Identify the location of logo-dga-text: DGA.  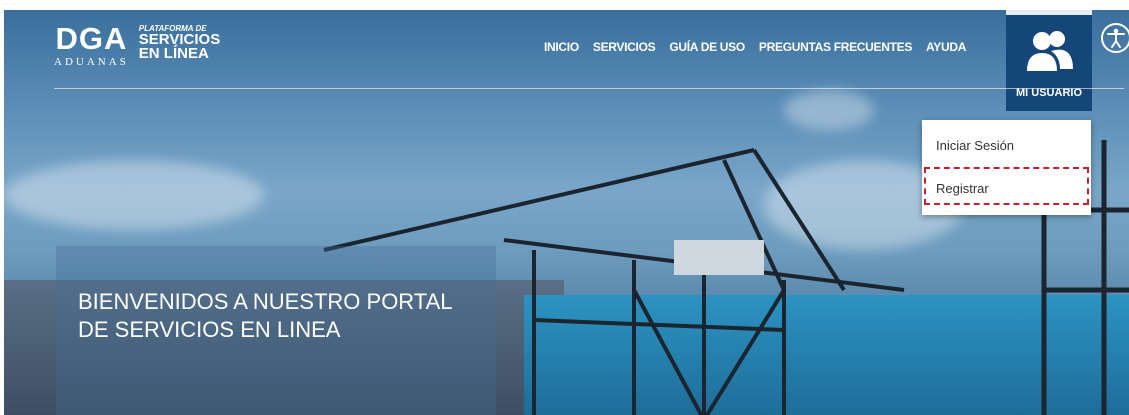
(91, 38).